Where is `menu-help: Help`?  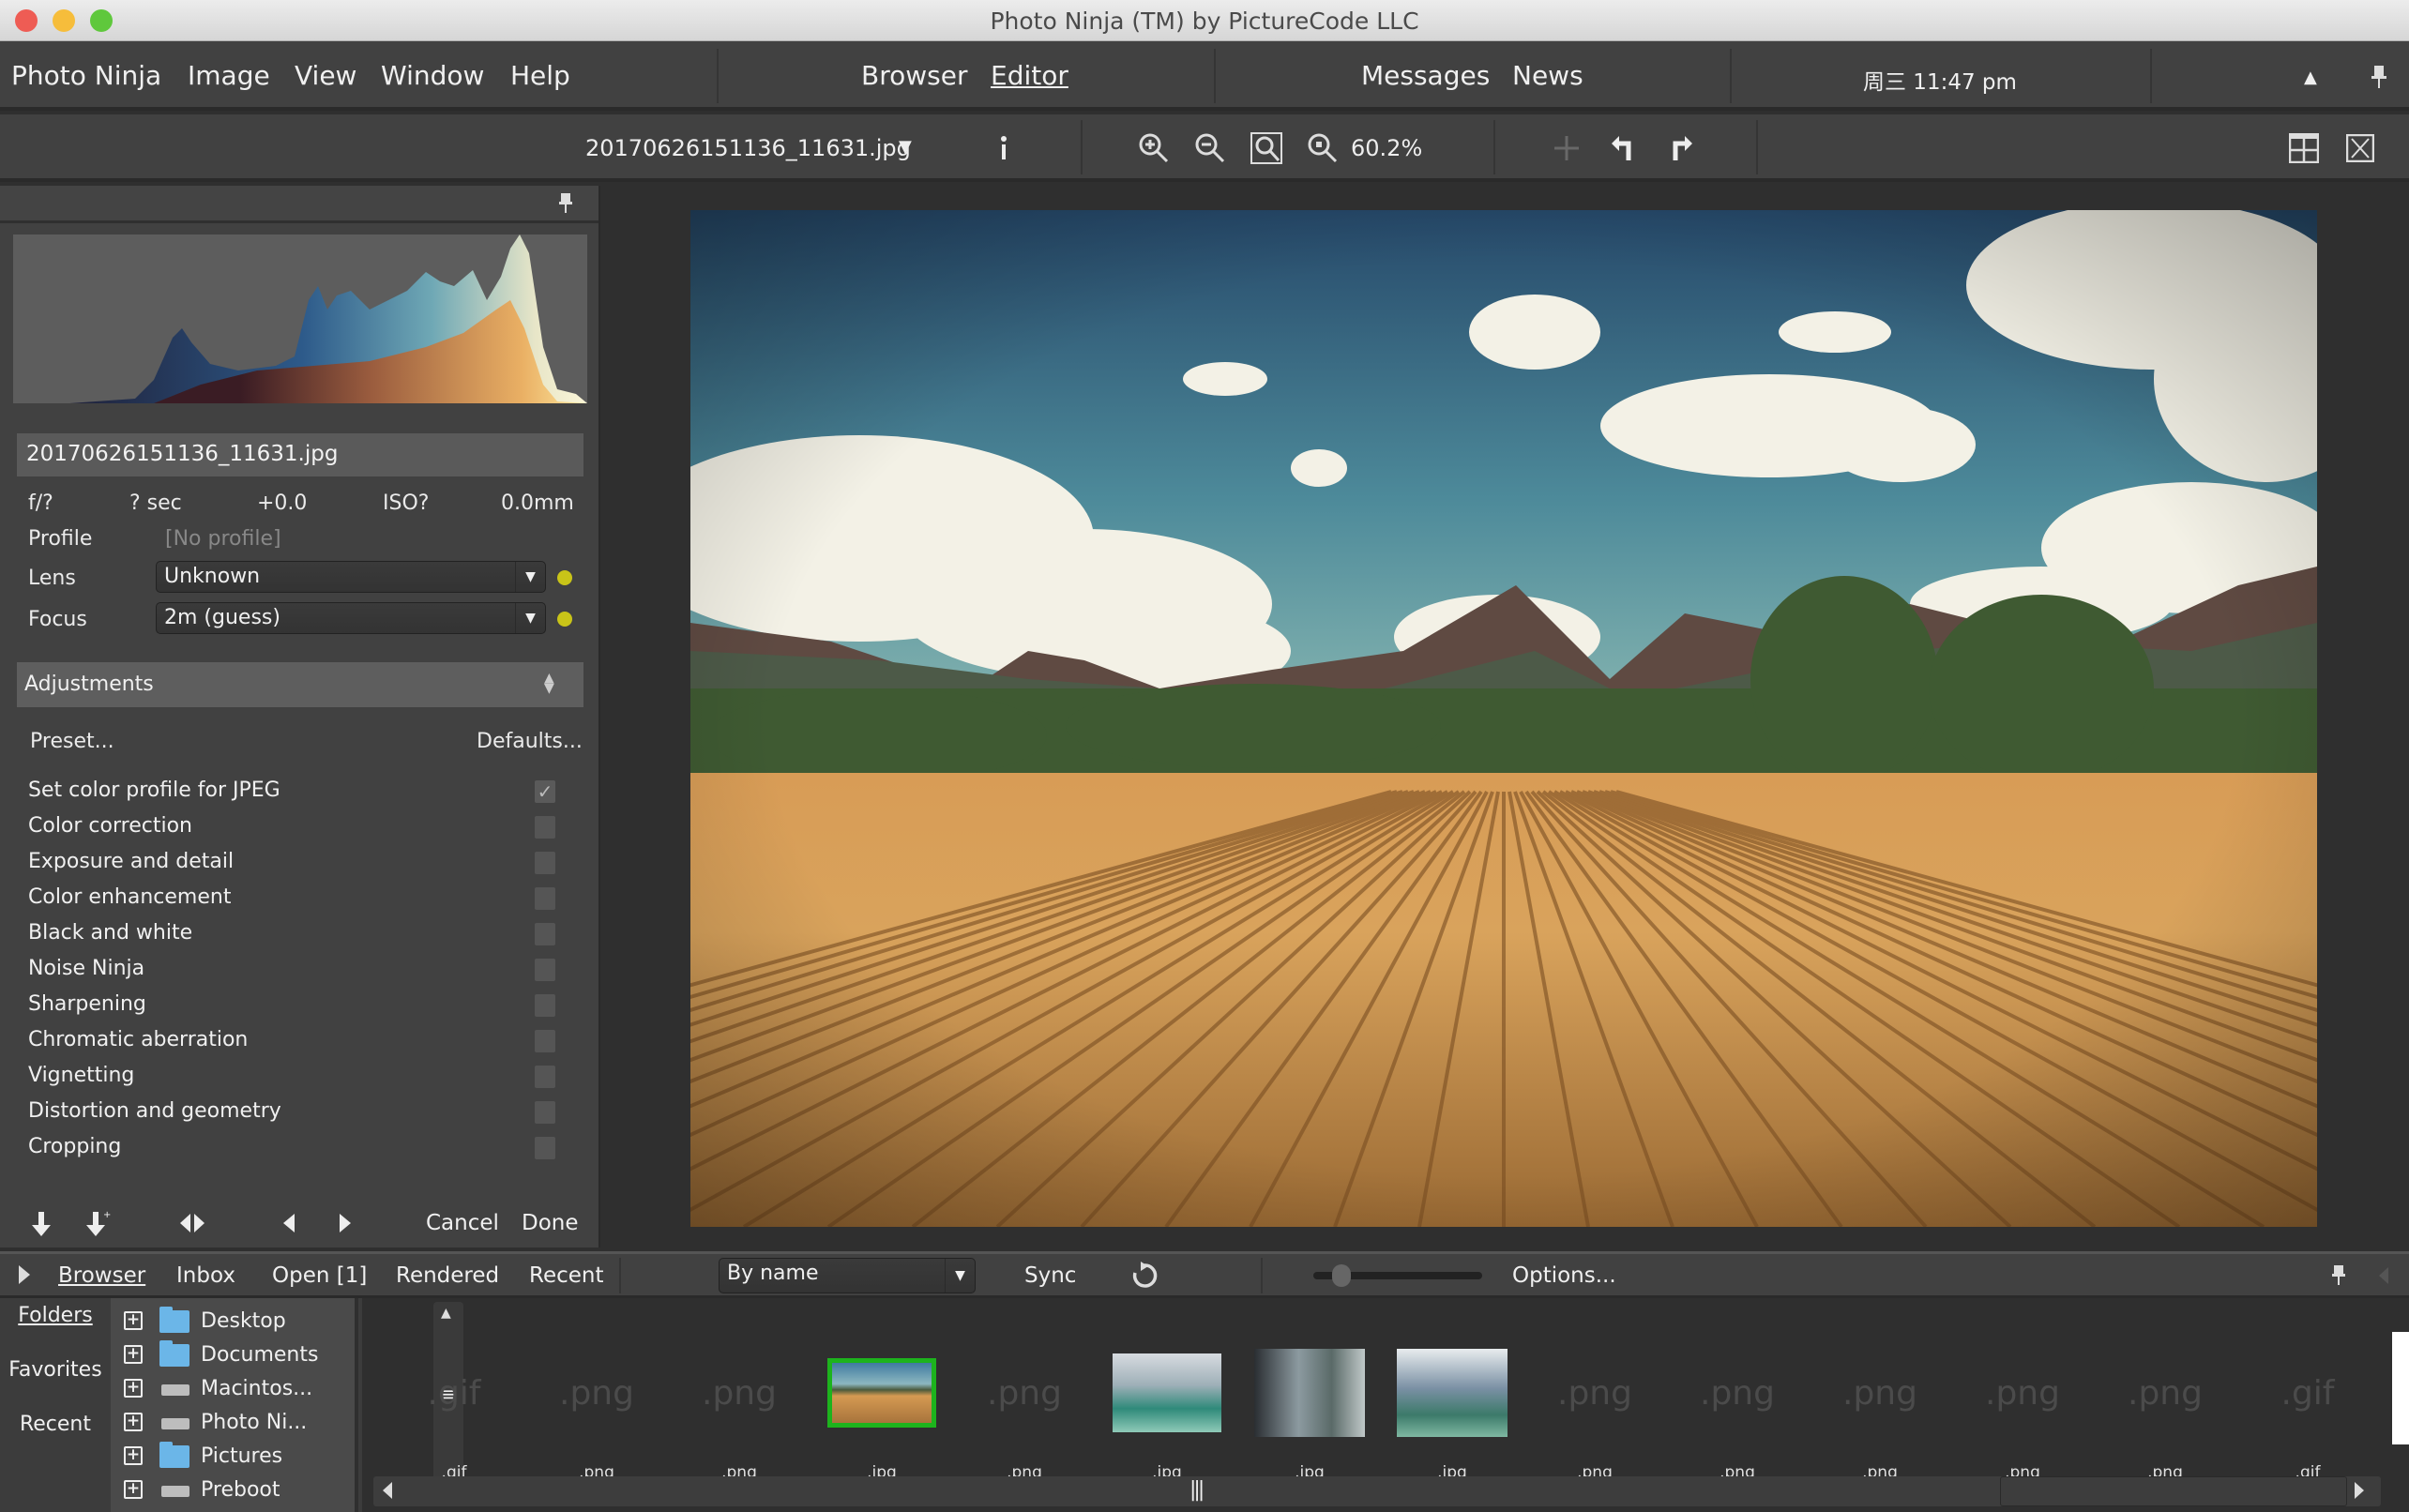 menu-help: Help is located at coordinates (540, 75).